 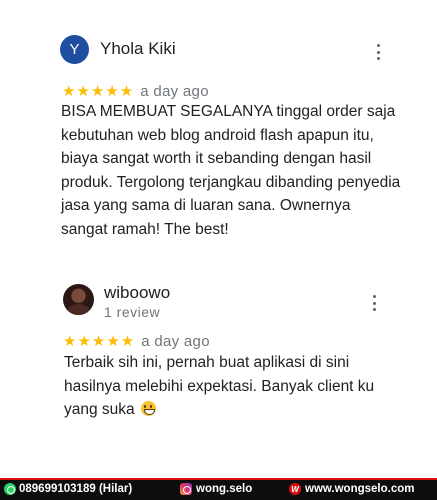 I want to click on instagram-handle: wong.selo, so click(x=224, y=489).